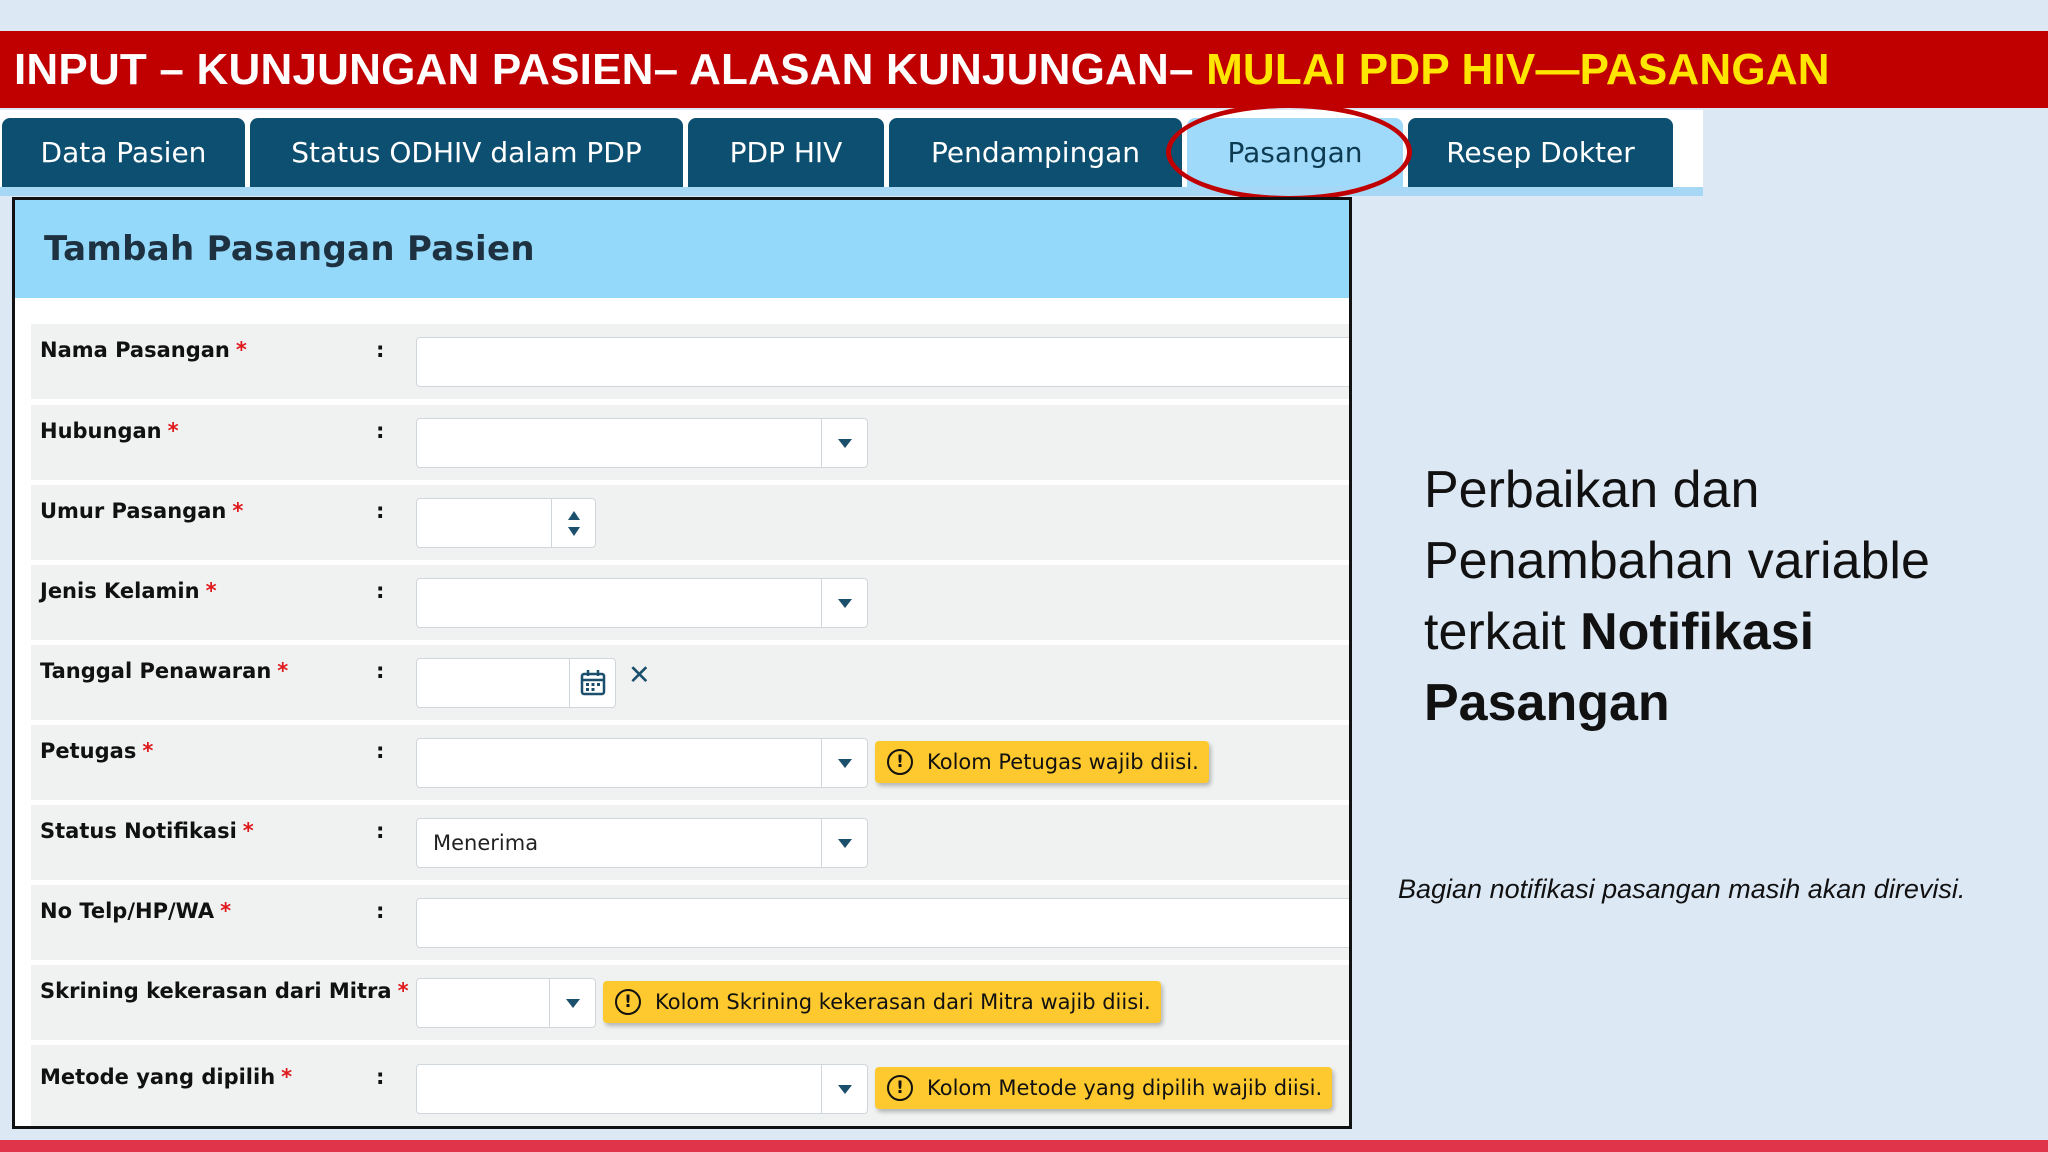 The height and width of the screenshot is (1152, 2048). What do you see at coordinates (642, 1089) in the screenshot?
I see `metode-select` at bounding box center [642, 1089].